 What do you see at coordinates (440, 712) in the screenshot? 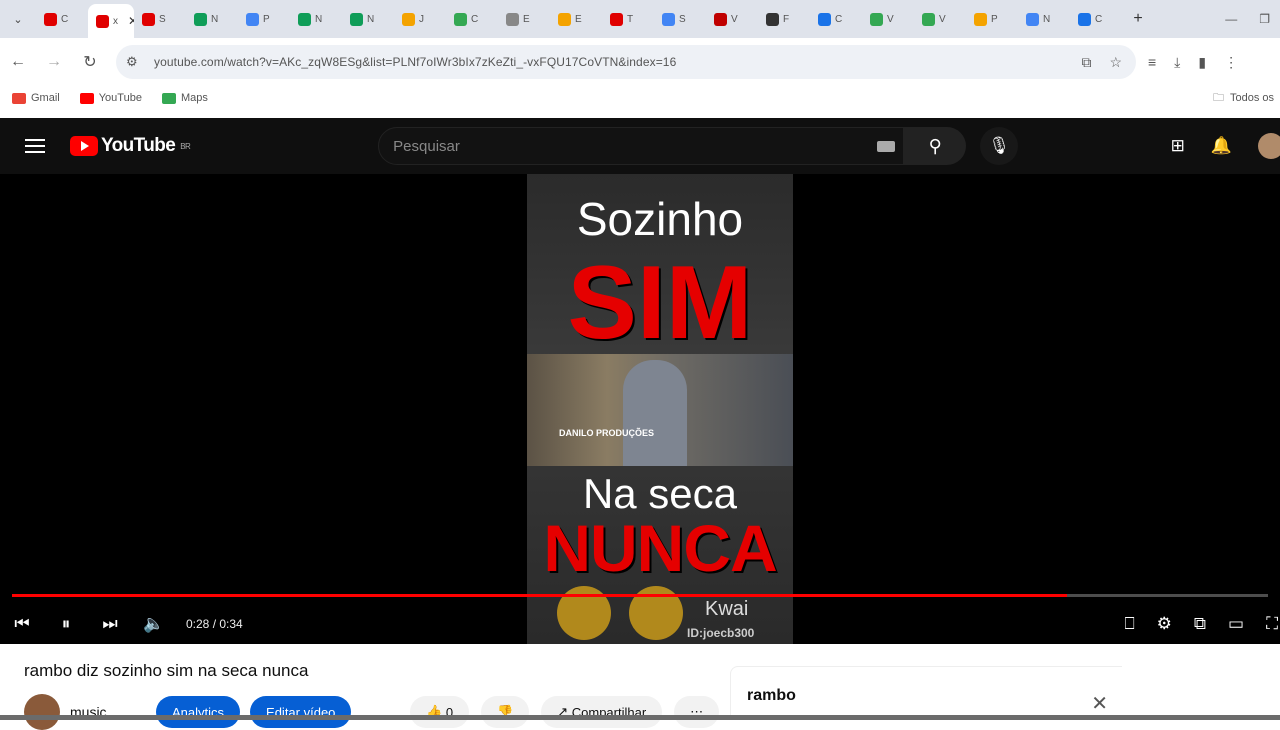
I see `like-button: 👍 0` at bounding box center [440, 712].